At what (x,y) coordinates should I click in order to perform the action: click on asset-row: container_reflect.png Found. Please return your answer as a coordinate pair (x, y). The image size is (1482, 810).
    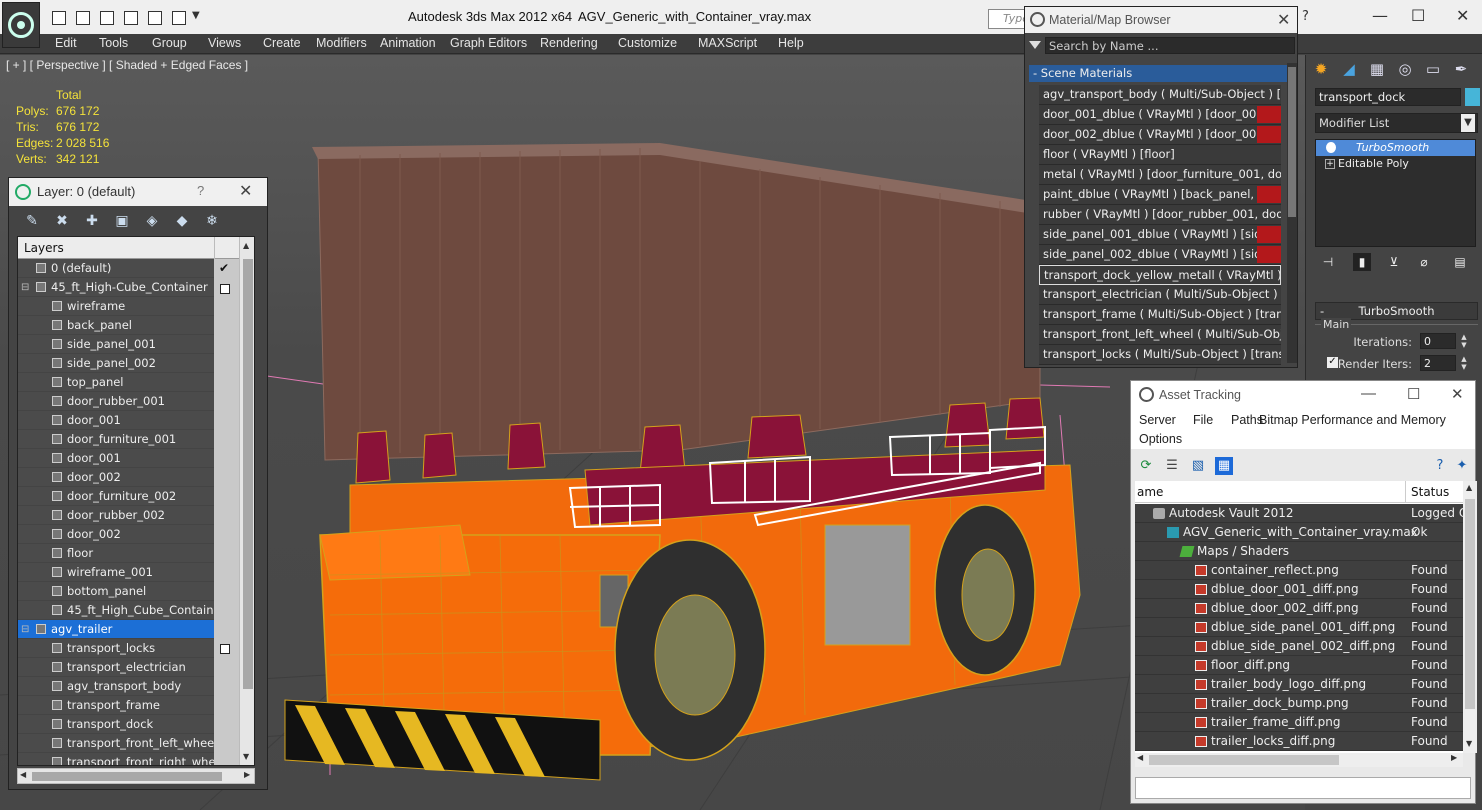
    Looking at the image, I should click on (1299, 570).